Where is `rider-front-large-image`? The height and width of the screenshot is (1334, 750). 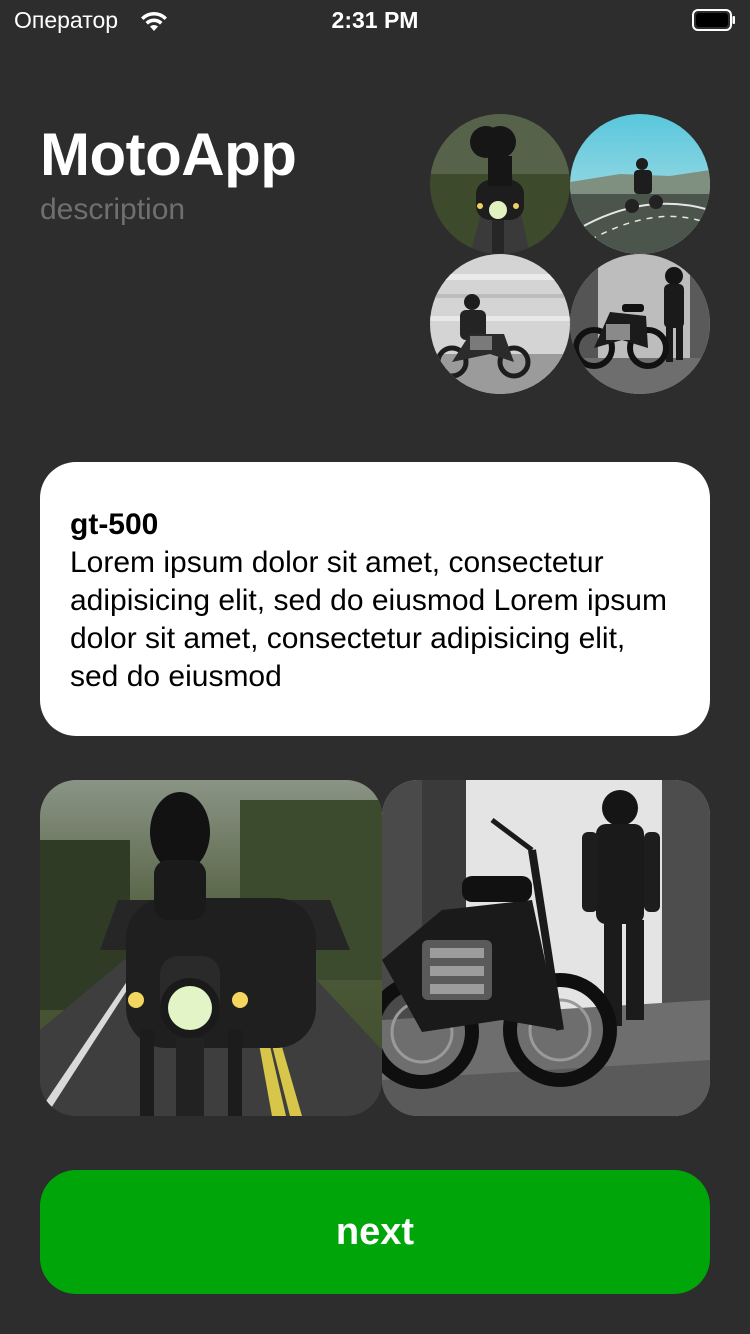 rider-front-large-image is located at coordinates (211, 948).